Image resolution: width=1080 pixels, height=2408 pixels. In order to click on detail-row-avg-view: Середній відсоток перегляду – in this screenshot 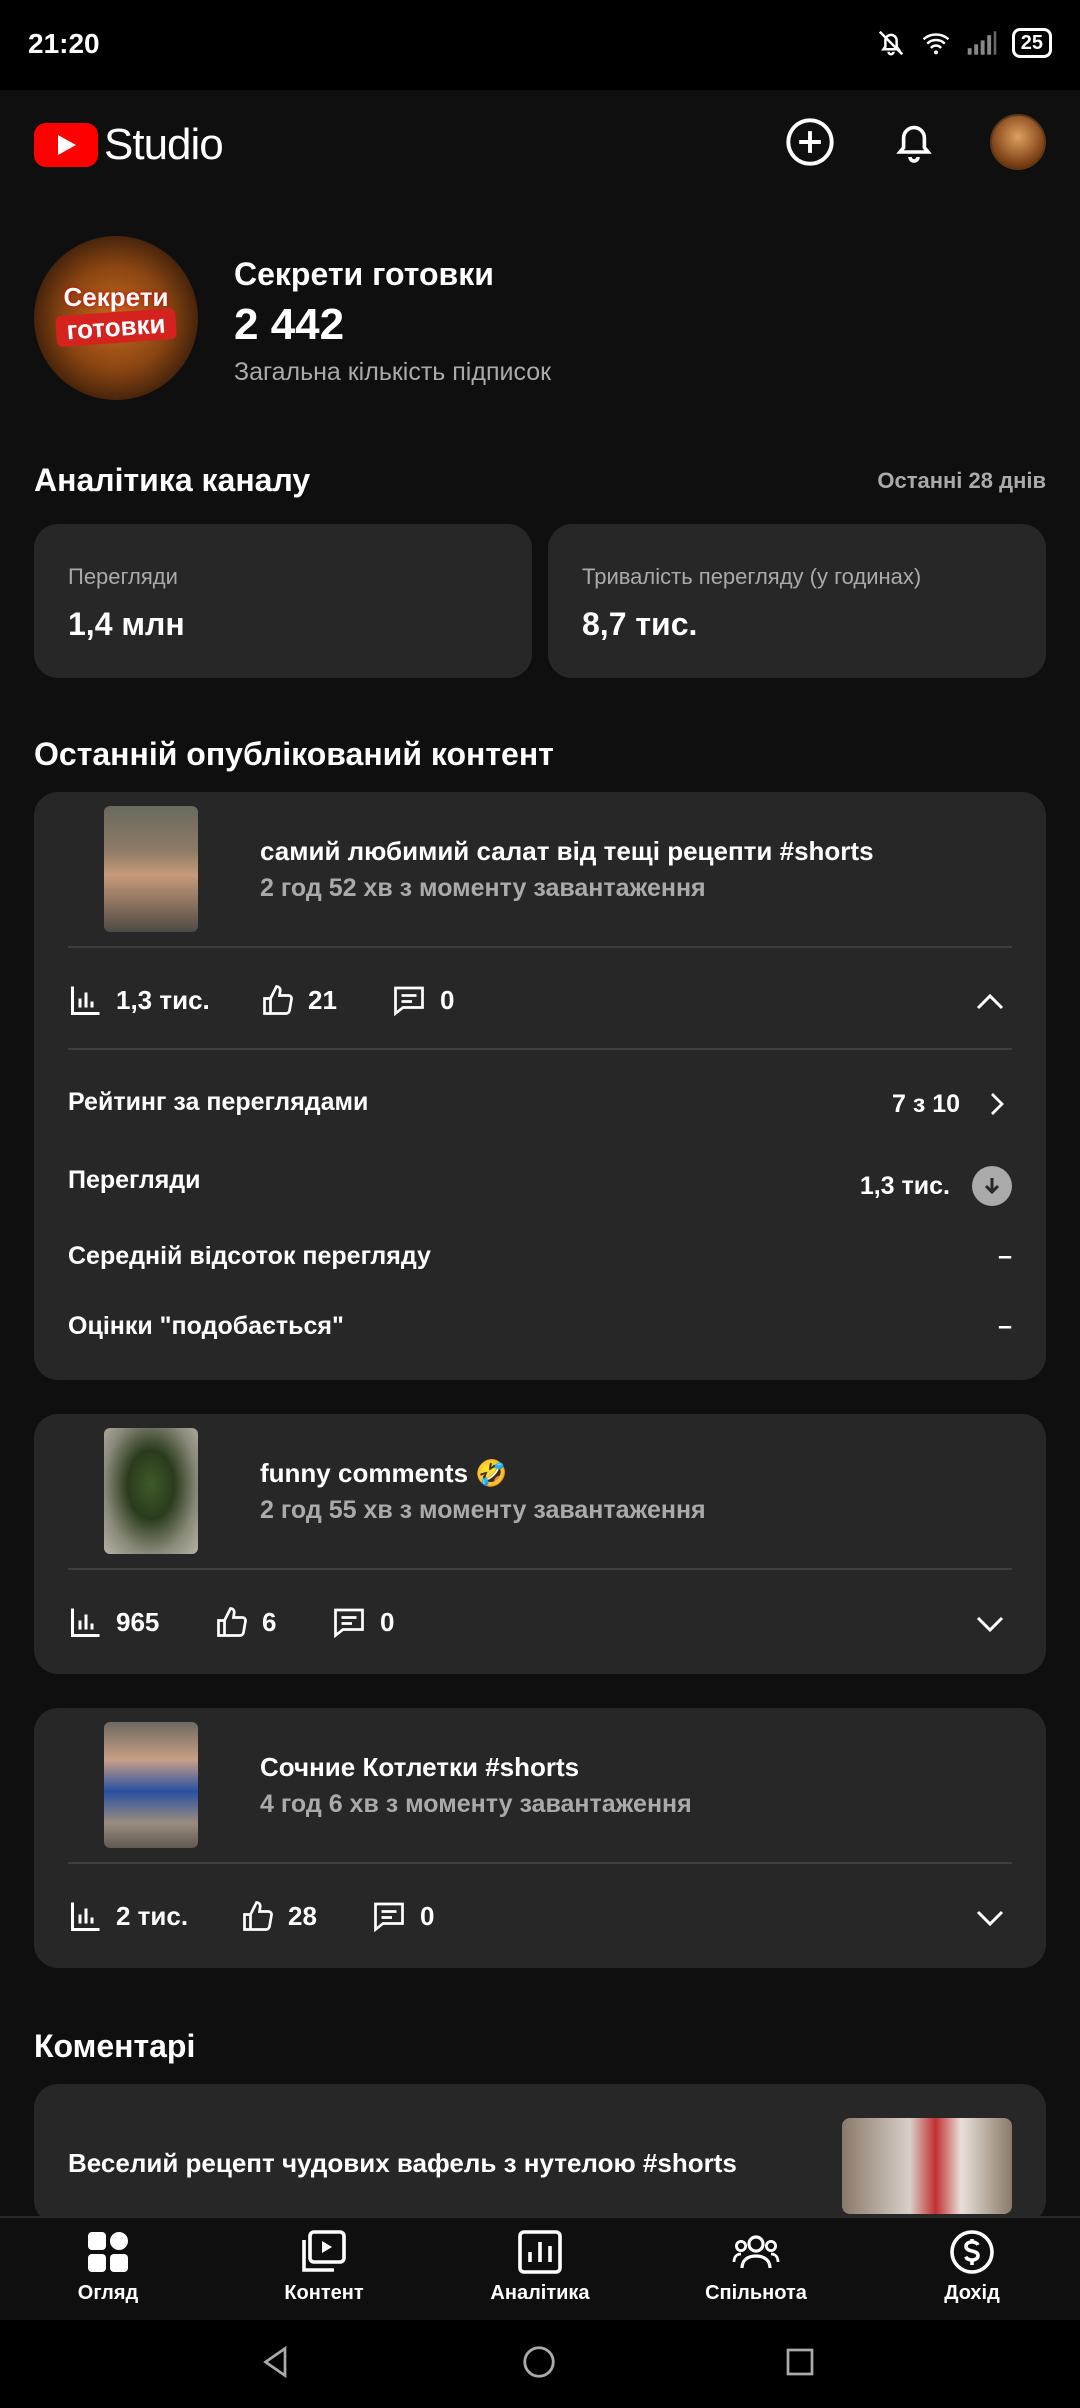, I will do `click(540, 1262)`.